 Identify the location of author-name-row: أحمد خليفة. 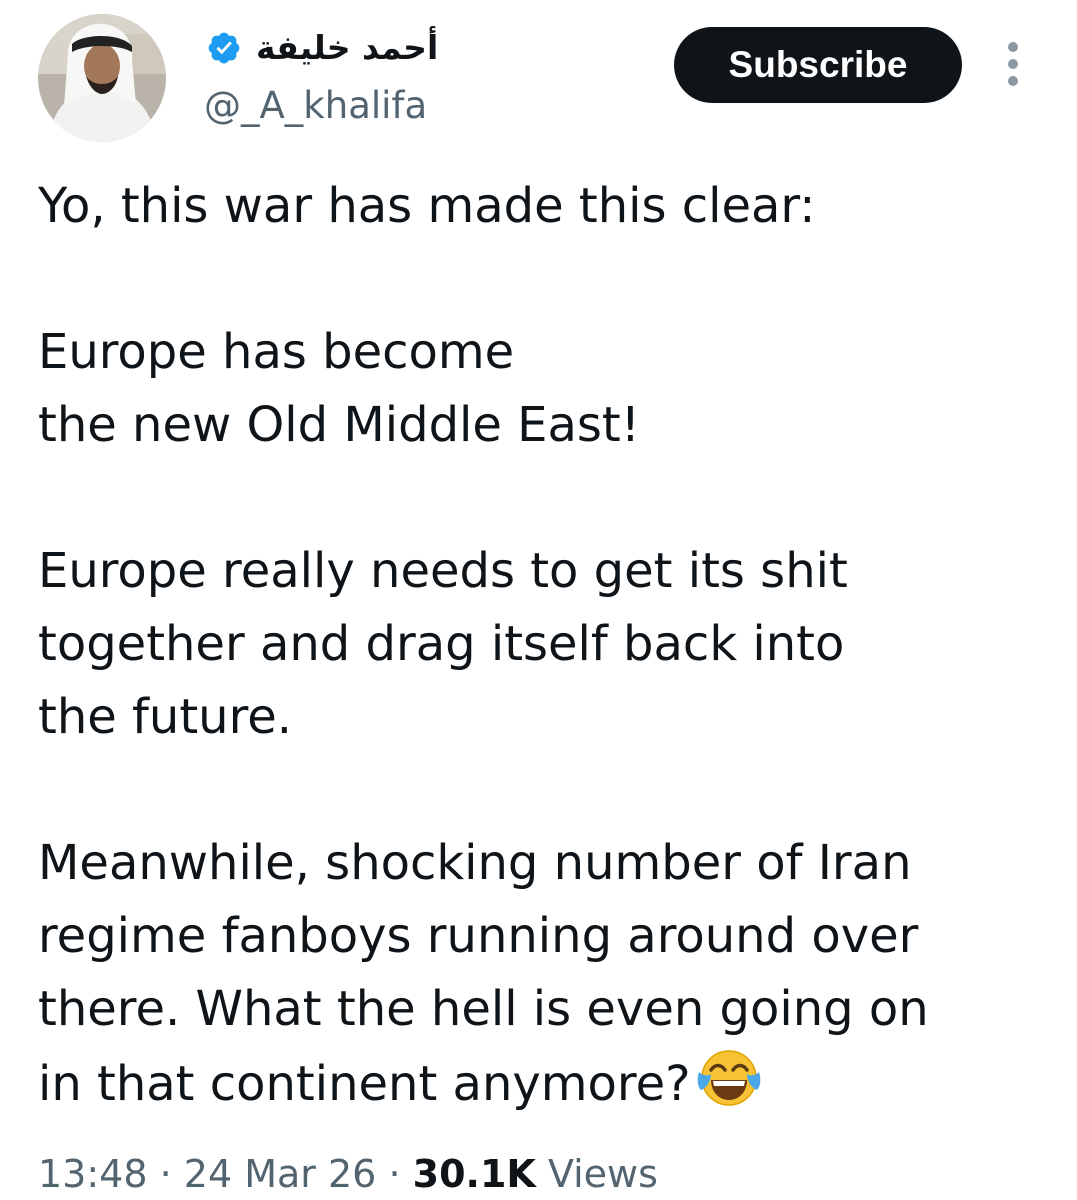
(322, 48).